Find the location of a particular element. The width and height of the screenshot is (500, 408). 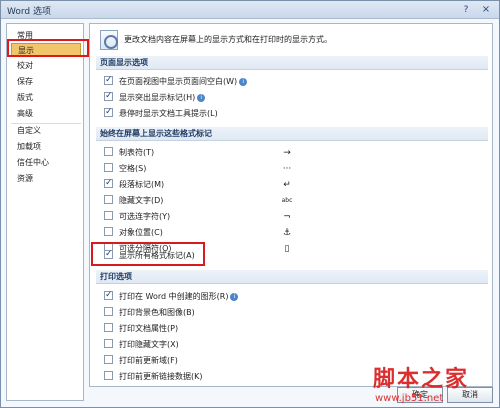

sidebar-item-proofing: 校对 is located at coordinates (46, 66).